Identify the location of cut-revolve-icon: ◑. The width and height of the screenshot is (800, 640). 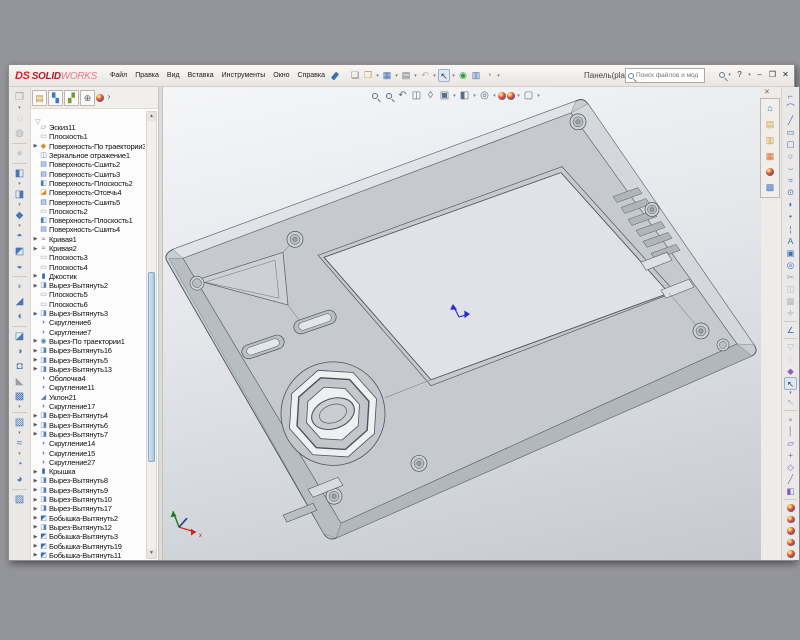
(19, 351).